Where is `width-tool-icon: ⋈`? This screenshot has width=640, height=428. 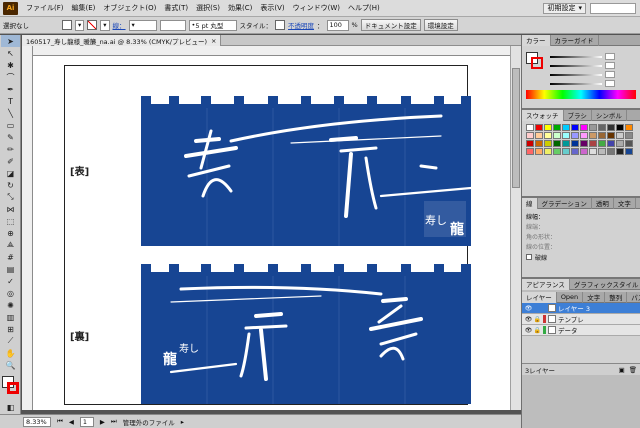
width-tool-icon: ⋈ is located at coordinates (10, 209).